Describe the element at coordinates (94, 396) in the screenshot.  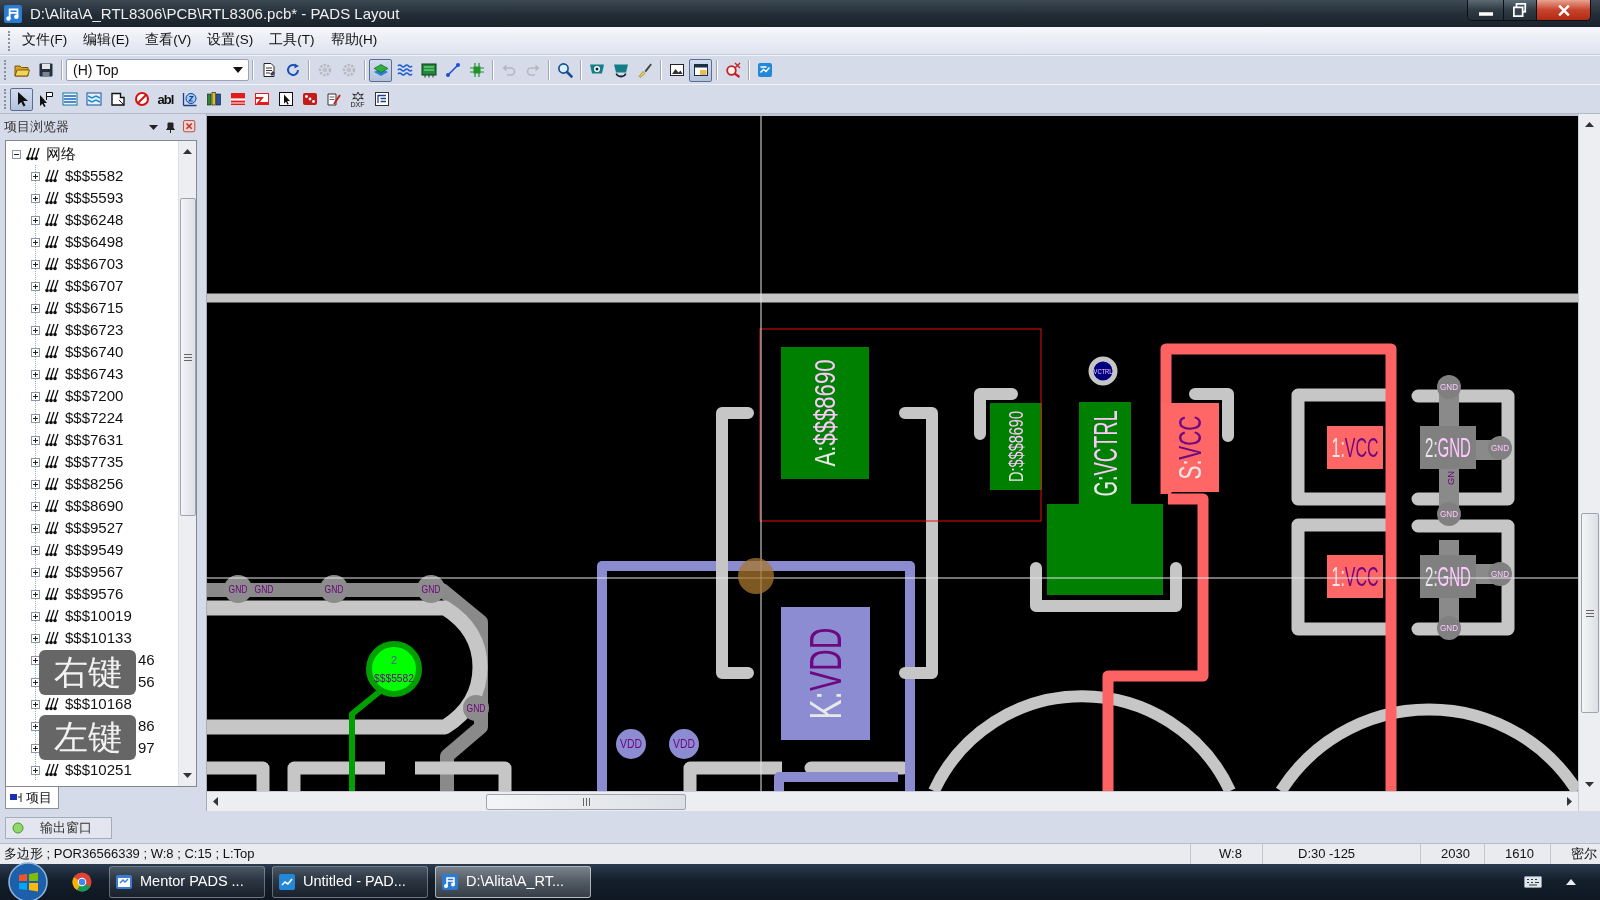
I see `tree-item: $$$7200` at that location.